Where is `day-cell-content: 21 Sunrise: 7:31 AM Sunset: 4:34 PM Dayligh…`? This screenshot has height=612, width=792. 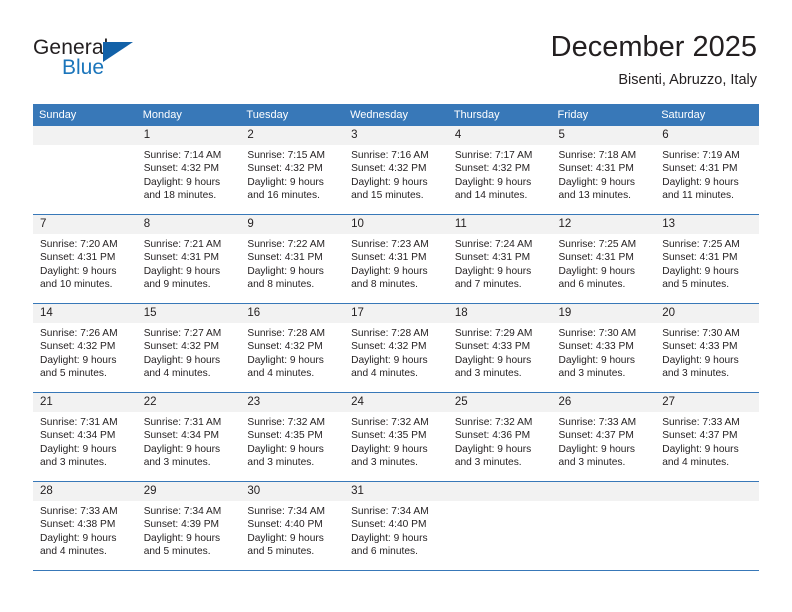 day-cell-content: 21 Sunrise: 7:31 AM Sunset: 4:34 PM Dayligh… is located at coordinates (85, 437).